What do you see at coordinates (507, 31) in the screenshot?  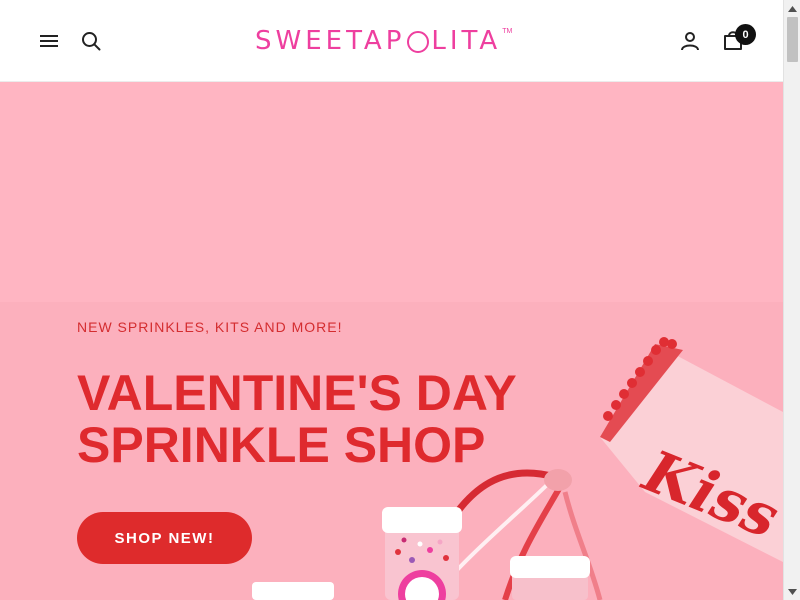 I see `logo-trademark: TM` at bounding box center [507, 31].